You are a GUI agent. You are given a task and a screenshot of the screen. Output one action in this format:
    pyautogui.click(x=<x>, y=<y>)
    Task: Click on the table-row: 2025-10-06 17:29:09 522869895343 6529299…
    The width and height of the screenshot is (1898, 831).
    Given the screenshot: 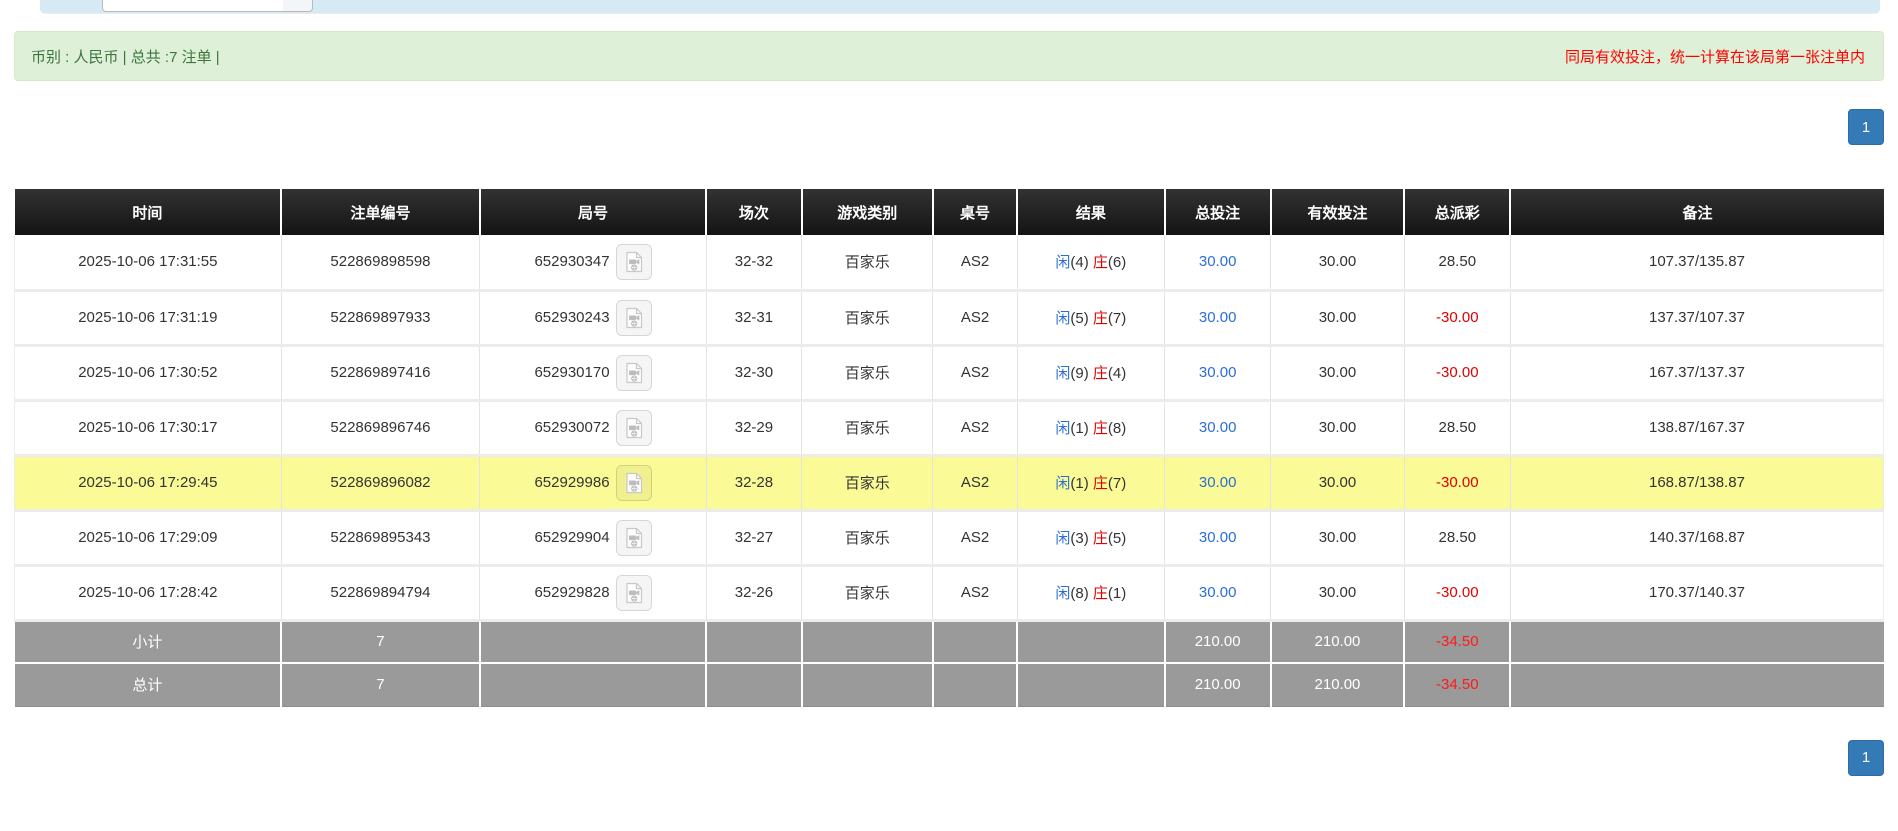 What is the action you would take?
    pyautogui.click(x=949, y=538)
    